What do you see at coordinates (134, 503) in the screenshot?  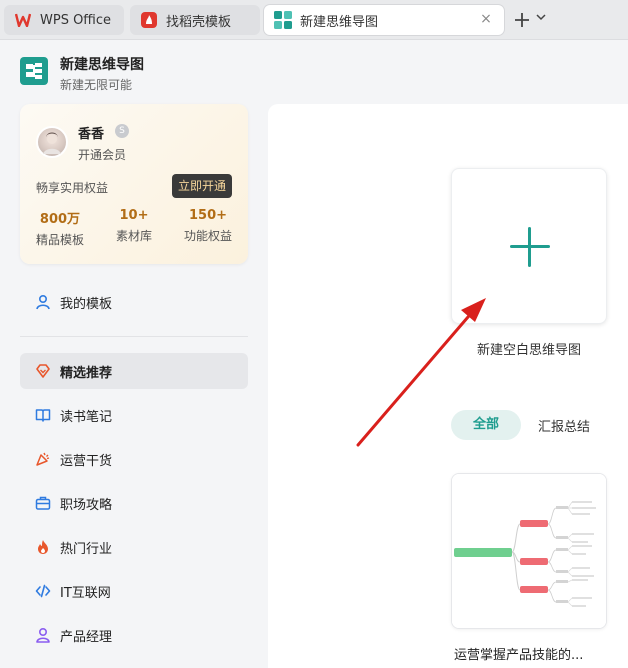 I see `sidebar-item-career: 职场攻略` at bounding box center [134, 503].